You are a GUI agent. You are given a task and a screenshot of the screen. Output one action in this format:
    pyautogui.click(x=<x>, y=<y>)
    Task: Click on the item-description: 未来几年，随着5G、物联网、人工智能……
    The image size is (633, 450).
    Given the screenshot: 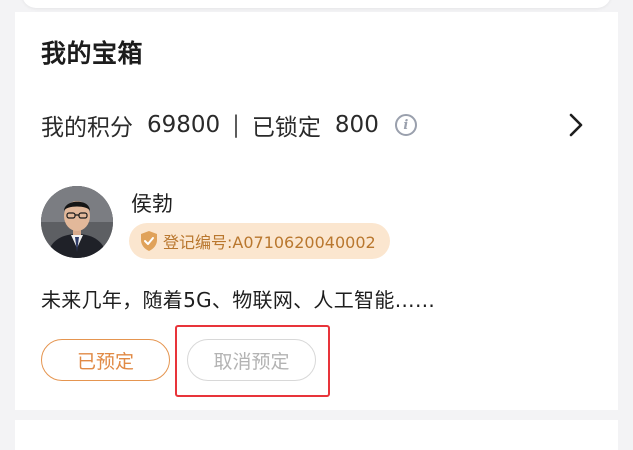 What is the action you would take?
    pyautogui.click(x=238, y=300)
    